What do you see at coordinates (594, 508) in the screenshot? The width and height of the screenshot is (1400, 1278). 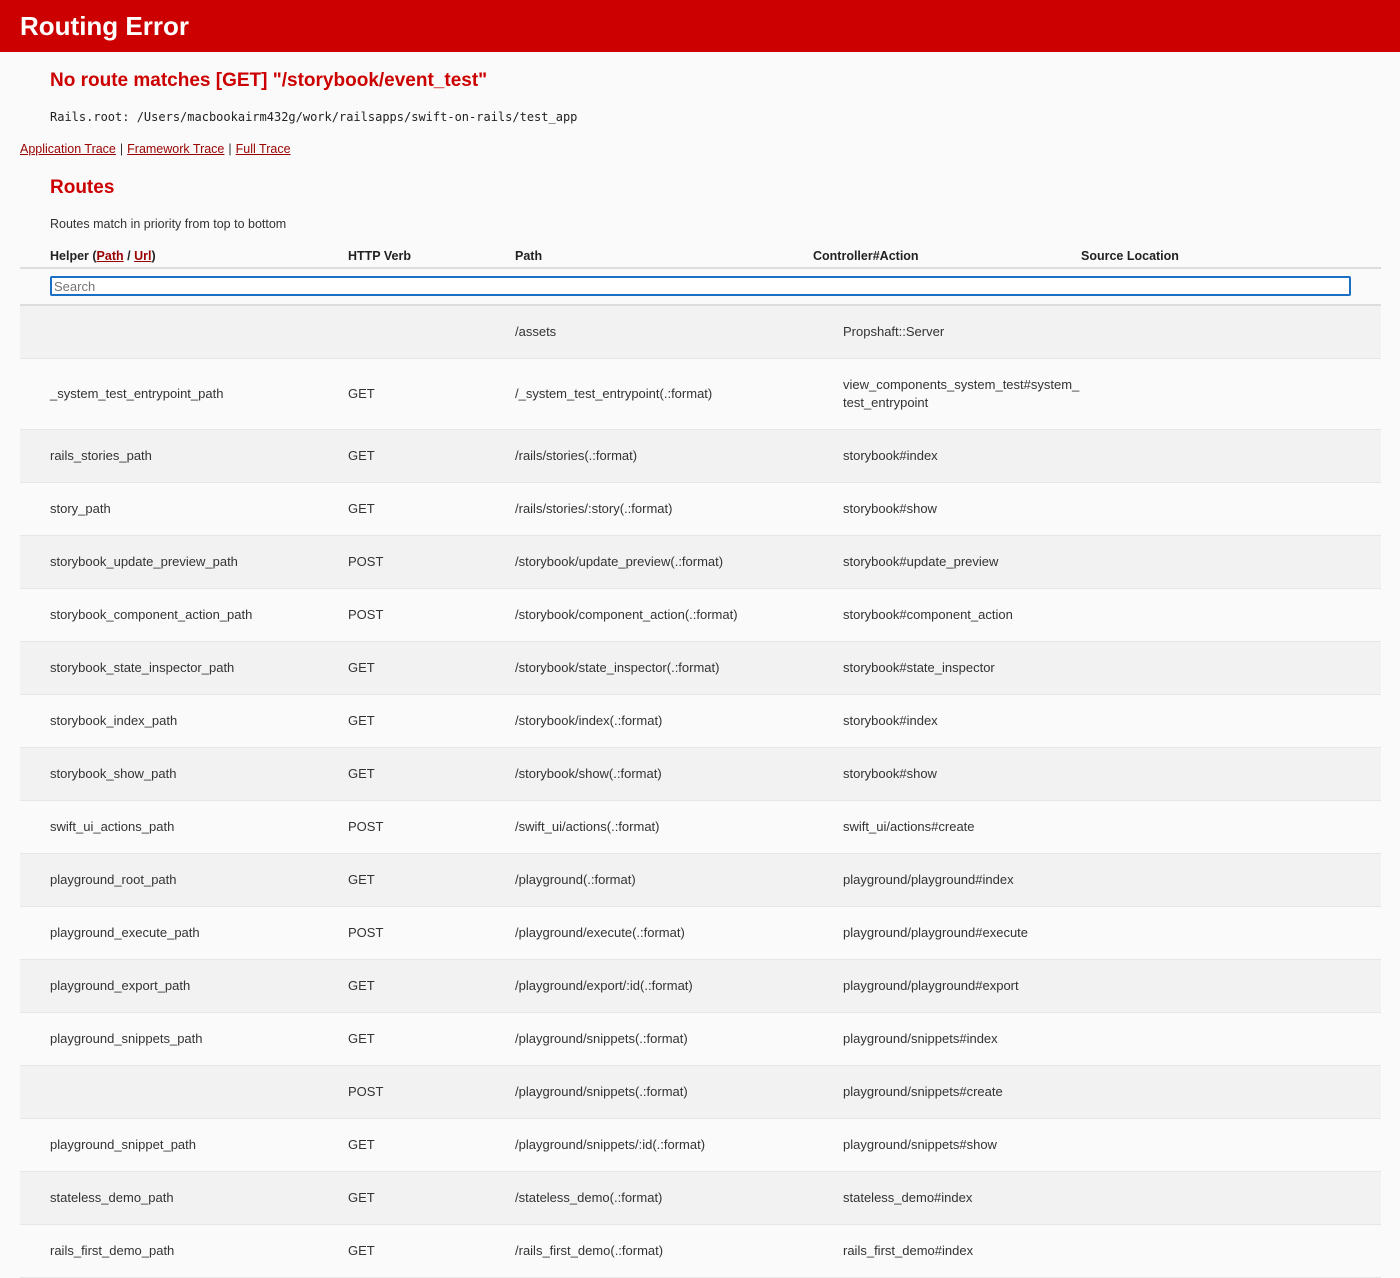 I see `route-path: /rails/stories/:story(.:format)` at bounding box center [594, 508].